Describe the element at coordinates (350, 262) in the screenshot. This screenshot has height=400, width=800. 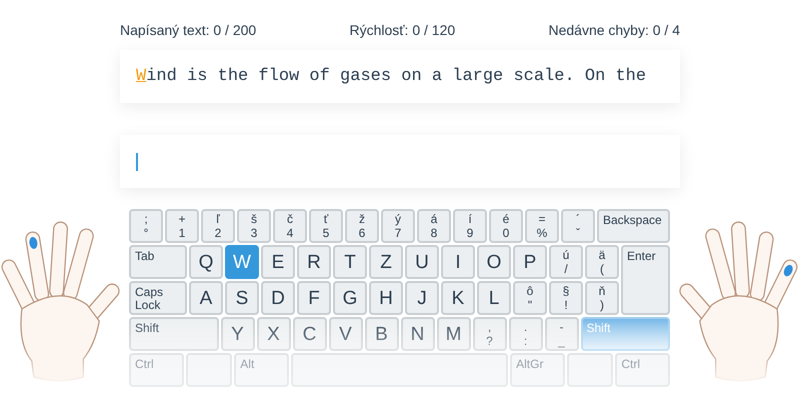
I see `key: T` at that location.